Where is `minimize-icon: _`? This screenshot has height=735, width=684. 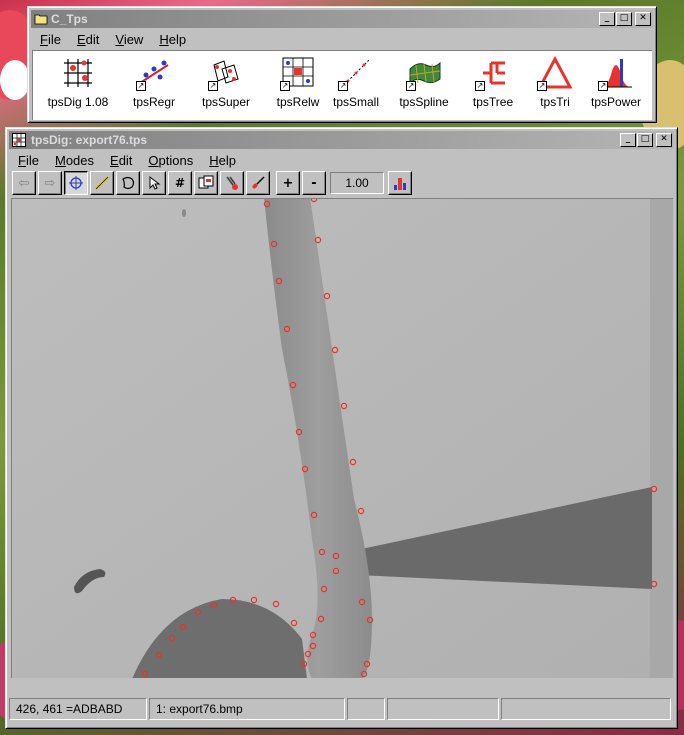 minimize-icon: _ is located at coordinates (607, 18).